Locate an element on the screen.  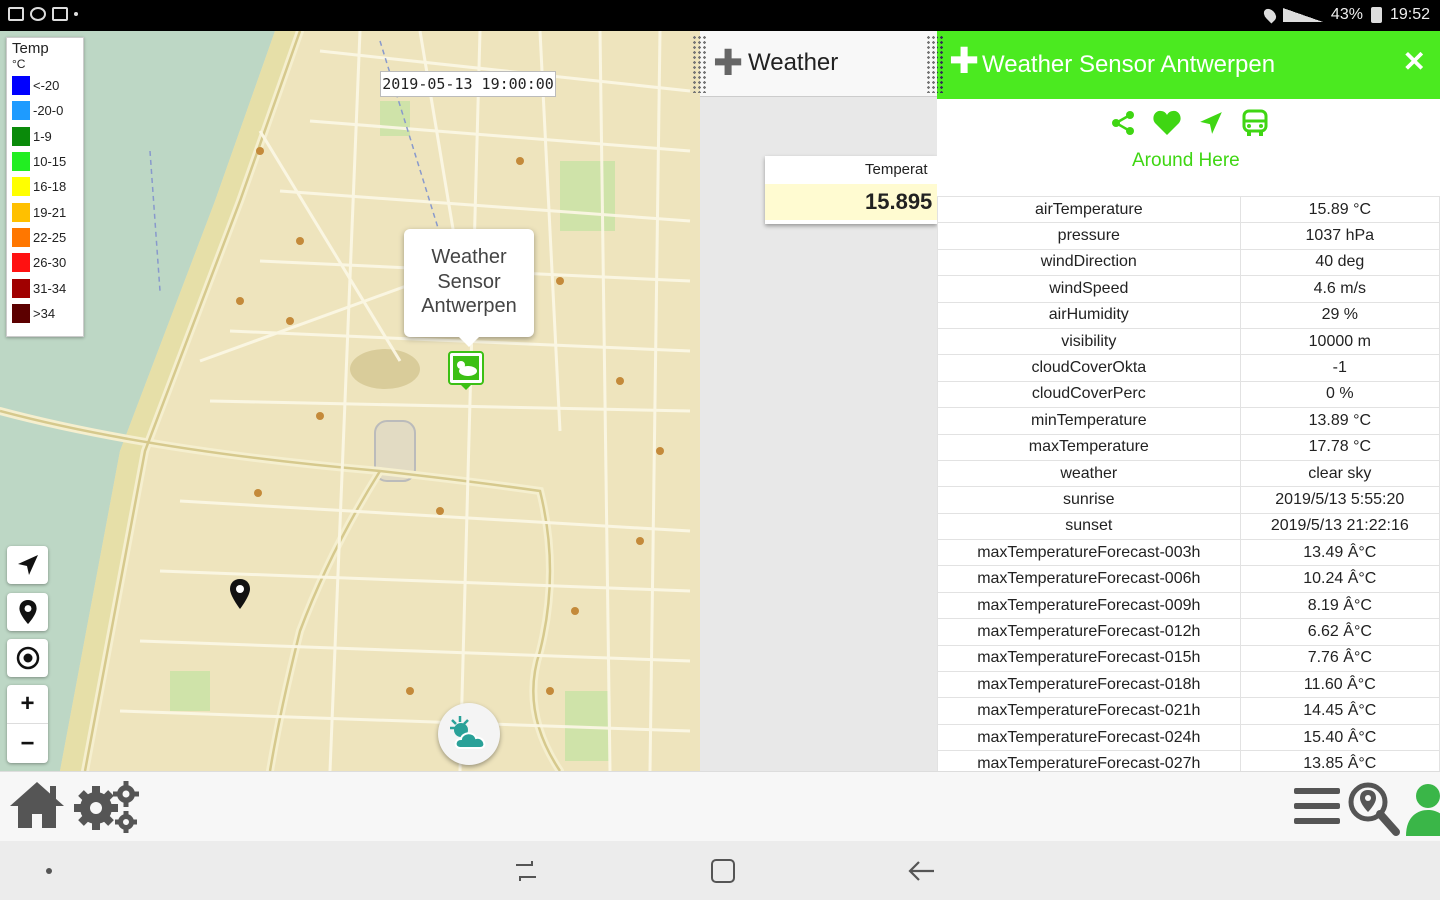
expand-plus-icon: ✚ is located at coordinates (728, 63).